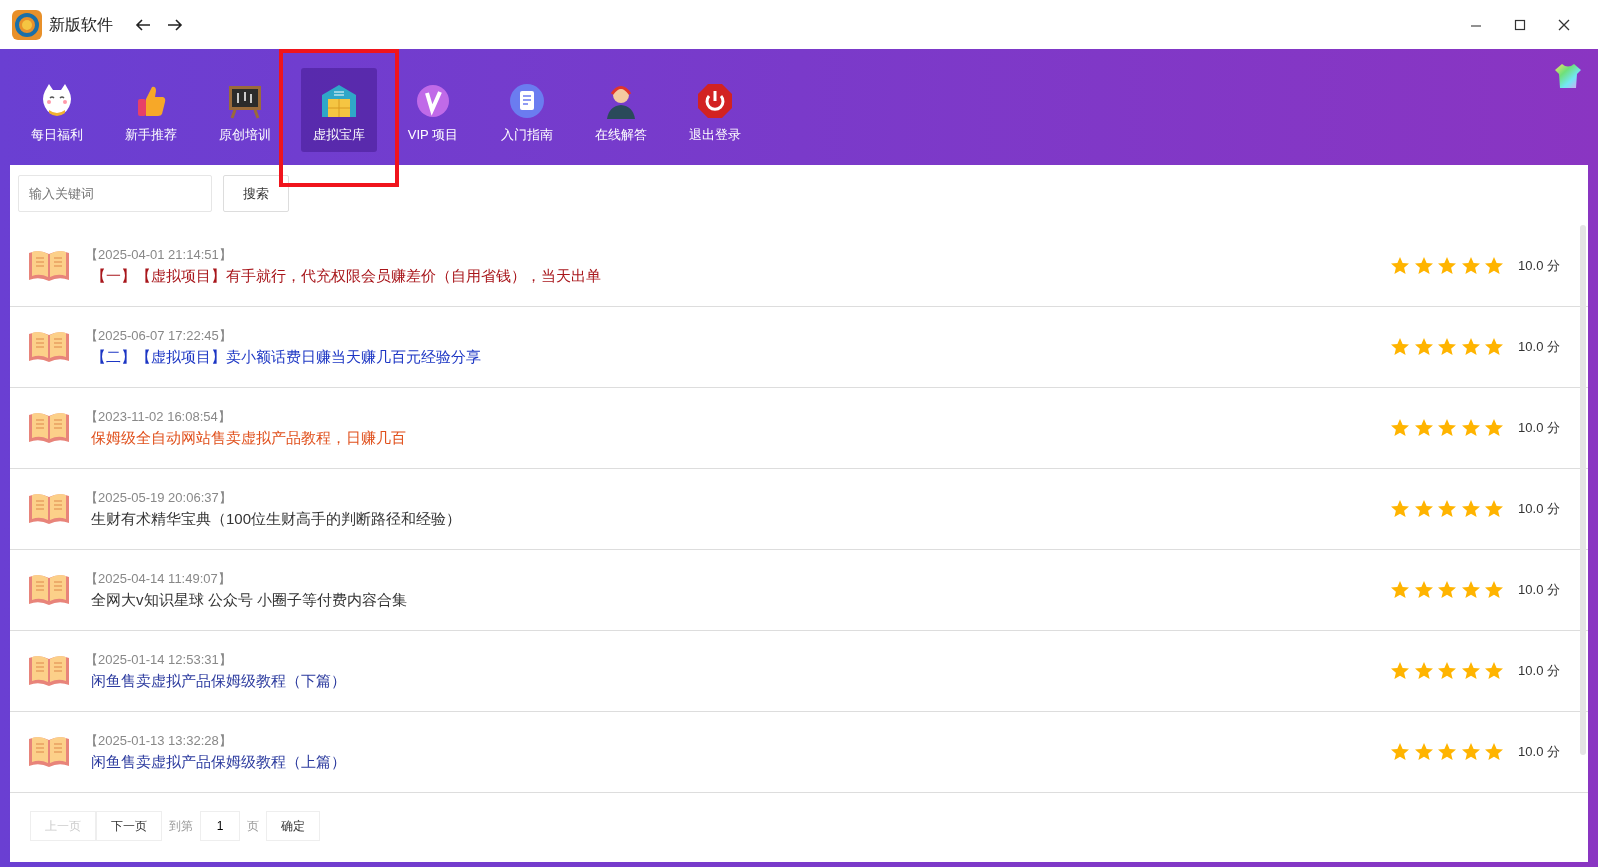  What do you see at coordinates (741, 275) in the screenshot?
I see `item-title-link: 【一】【虚拟项目】有手就行，代充权限会员赚差价（自用省钱），当天出单` at bounding box center [741, 275].